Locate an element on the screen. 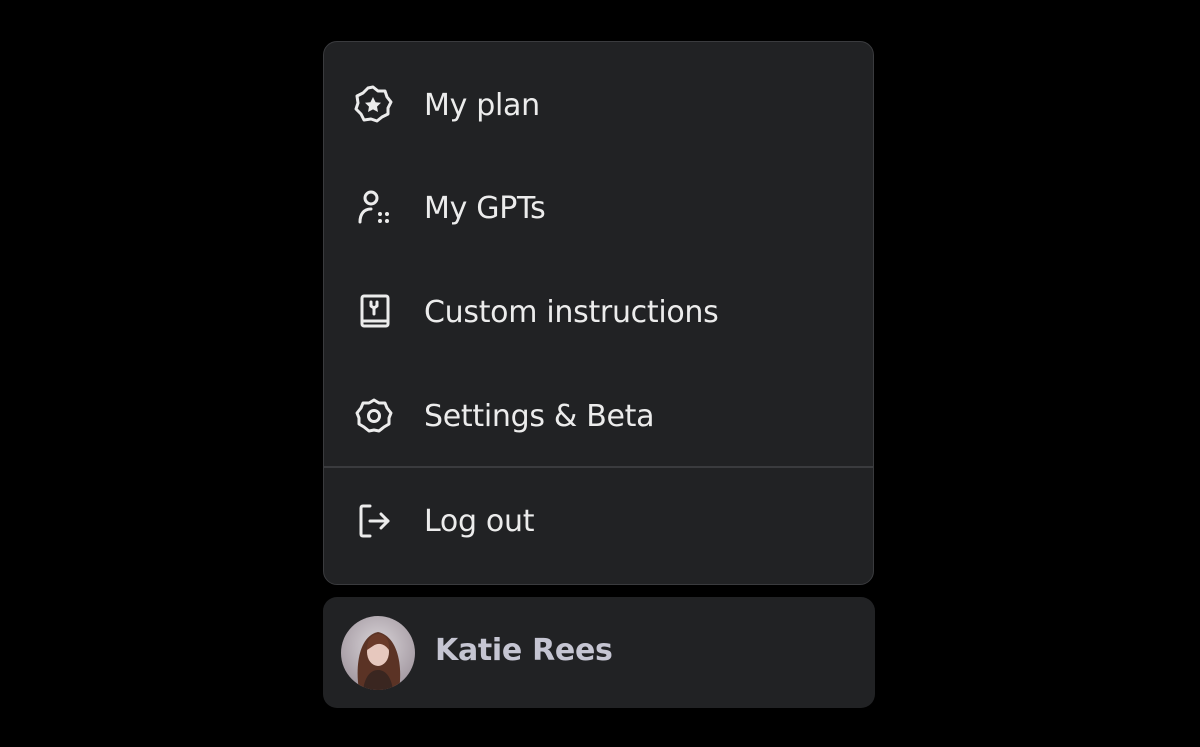 This screenshot has height=747, width=1200. menu-divider is located at coordinates (598, 467).